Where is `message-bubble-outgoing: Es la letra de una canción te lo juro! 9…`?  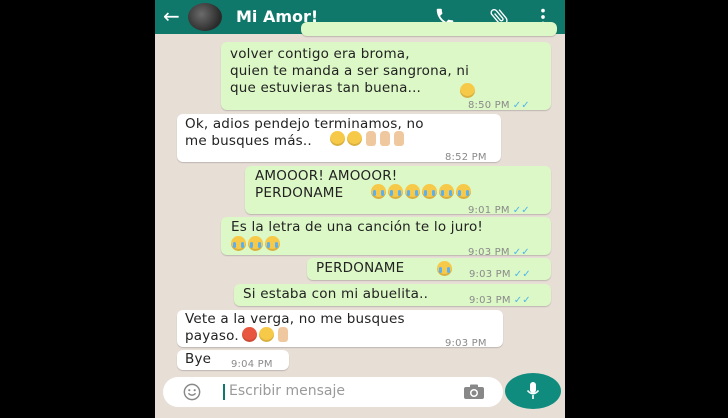 message-bubble-outgoing: Es la letra de una canción te lo juro! 9… is located at coordinates (386, 237).